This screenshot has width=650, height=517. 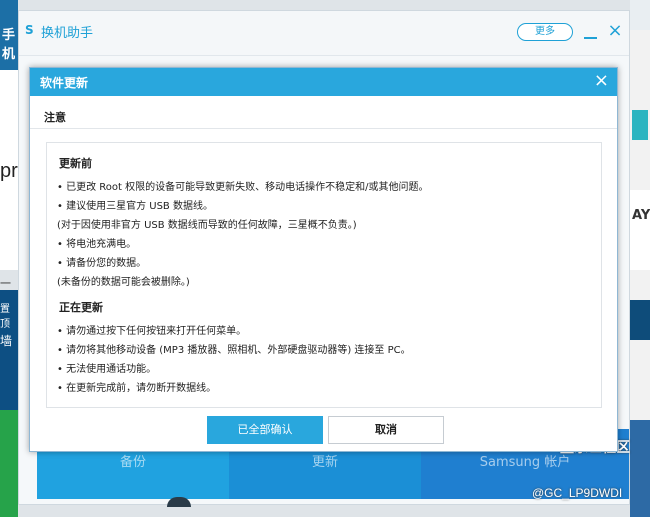 What do you see at coordinates (577, 493) in the screenshot?
I see `watermark-user: @GC_LP9DWDI` at bounding box center [577, 493].